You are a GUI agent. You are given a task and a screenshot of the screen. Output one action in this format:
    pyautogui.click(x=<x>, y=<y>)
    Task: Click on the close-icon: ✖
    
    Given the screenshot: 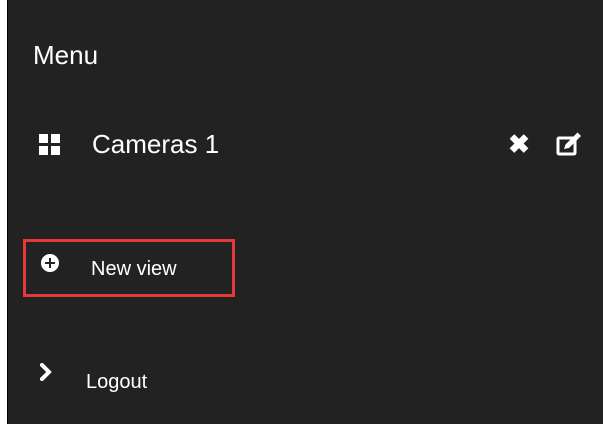 What is the action you would take?
    pyautogui.click(x=519, y=144)
    